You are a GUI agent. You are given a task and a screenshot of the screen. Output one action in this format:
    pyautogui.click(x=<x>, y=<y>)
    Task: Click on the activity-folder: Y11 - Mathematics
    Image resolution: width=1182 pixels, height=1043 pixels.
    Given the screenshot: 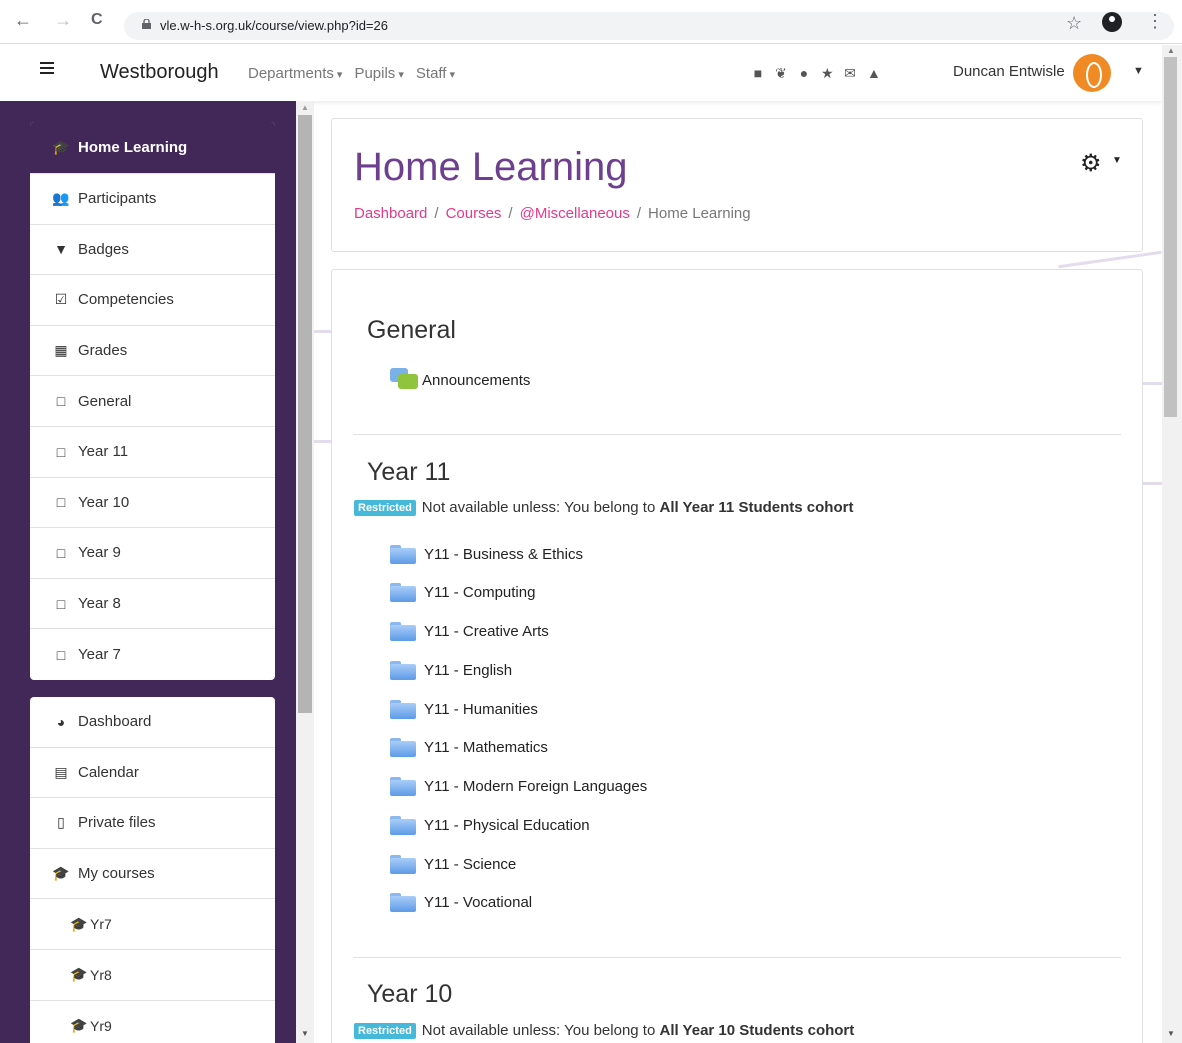 What is the action you would take?
    pyautogui.click(x=469, y=748)
    